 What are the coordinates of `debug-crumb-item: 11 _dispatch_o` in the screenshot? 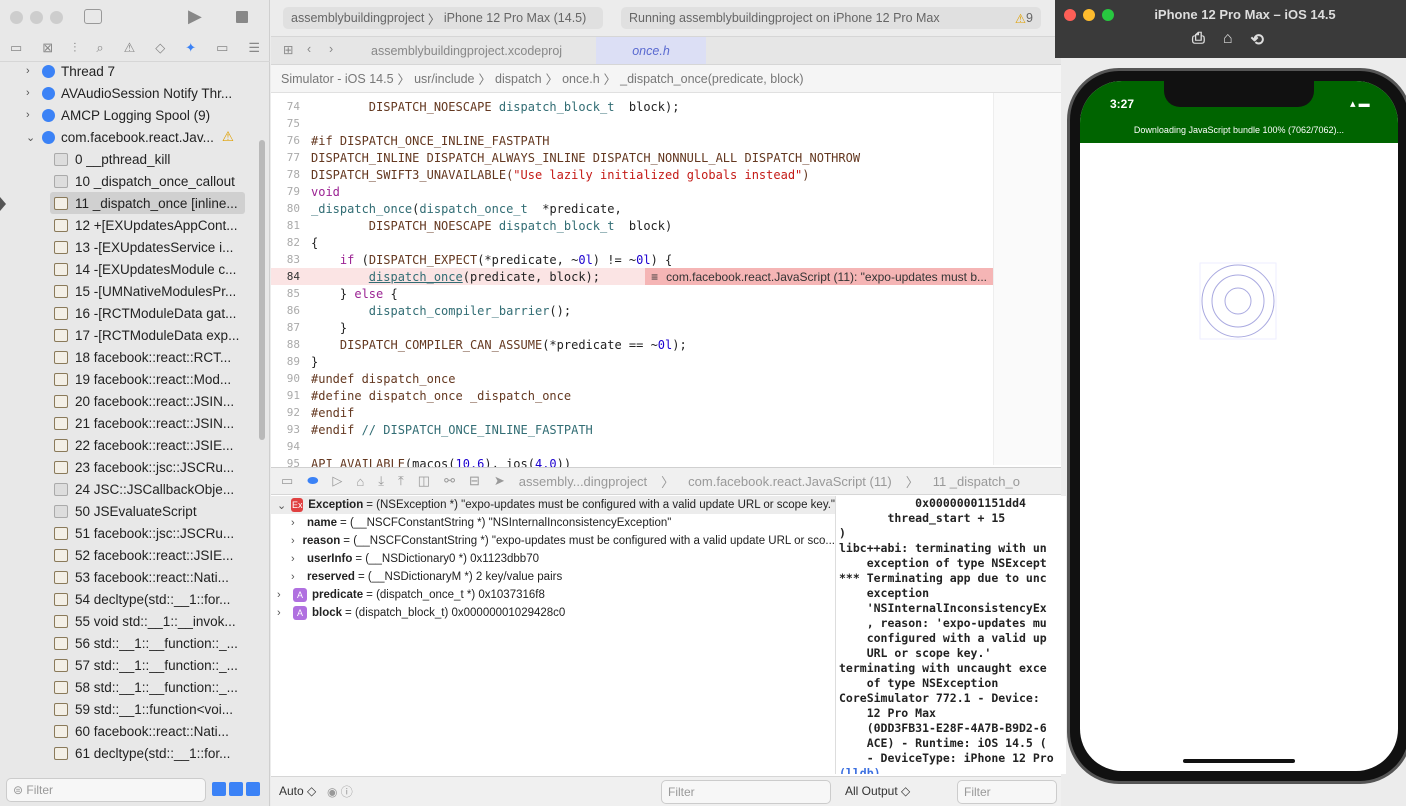 It's located at (976, 481).